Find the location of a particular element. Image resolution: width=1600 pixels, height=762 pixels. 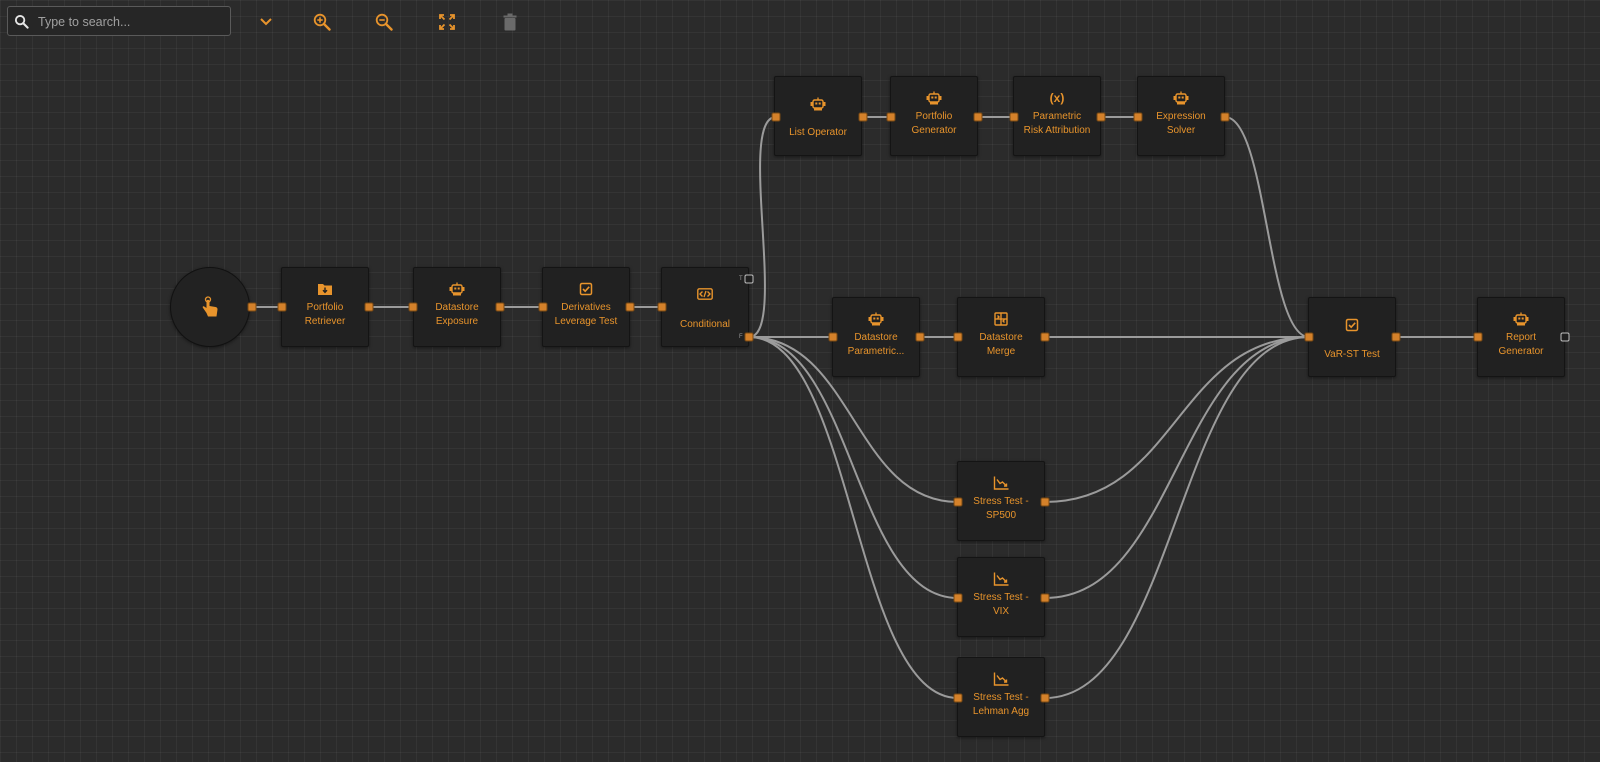

node-datastore-merge: Datastore Merge is located at coordinates (1001, 337).